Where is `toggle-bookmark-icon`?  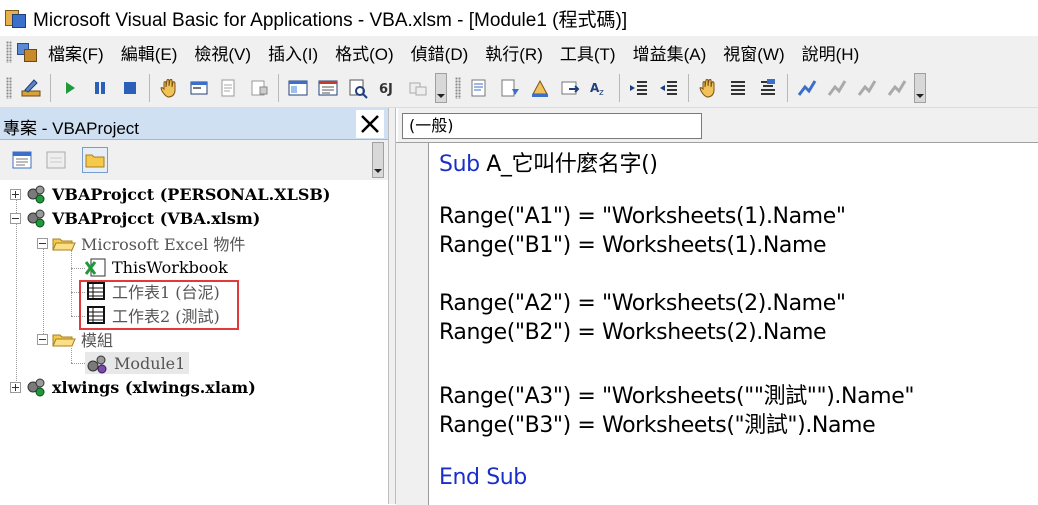
toggle-bookmark-icon is located at coordinates (807, 88).